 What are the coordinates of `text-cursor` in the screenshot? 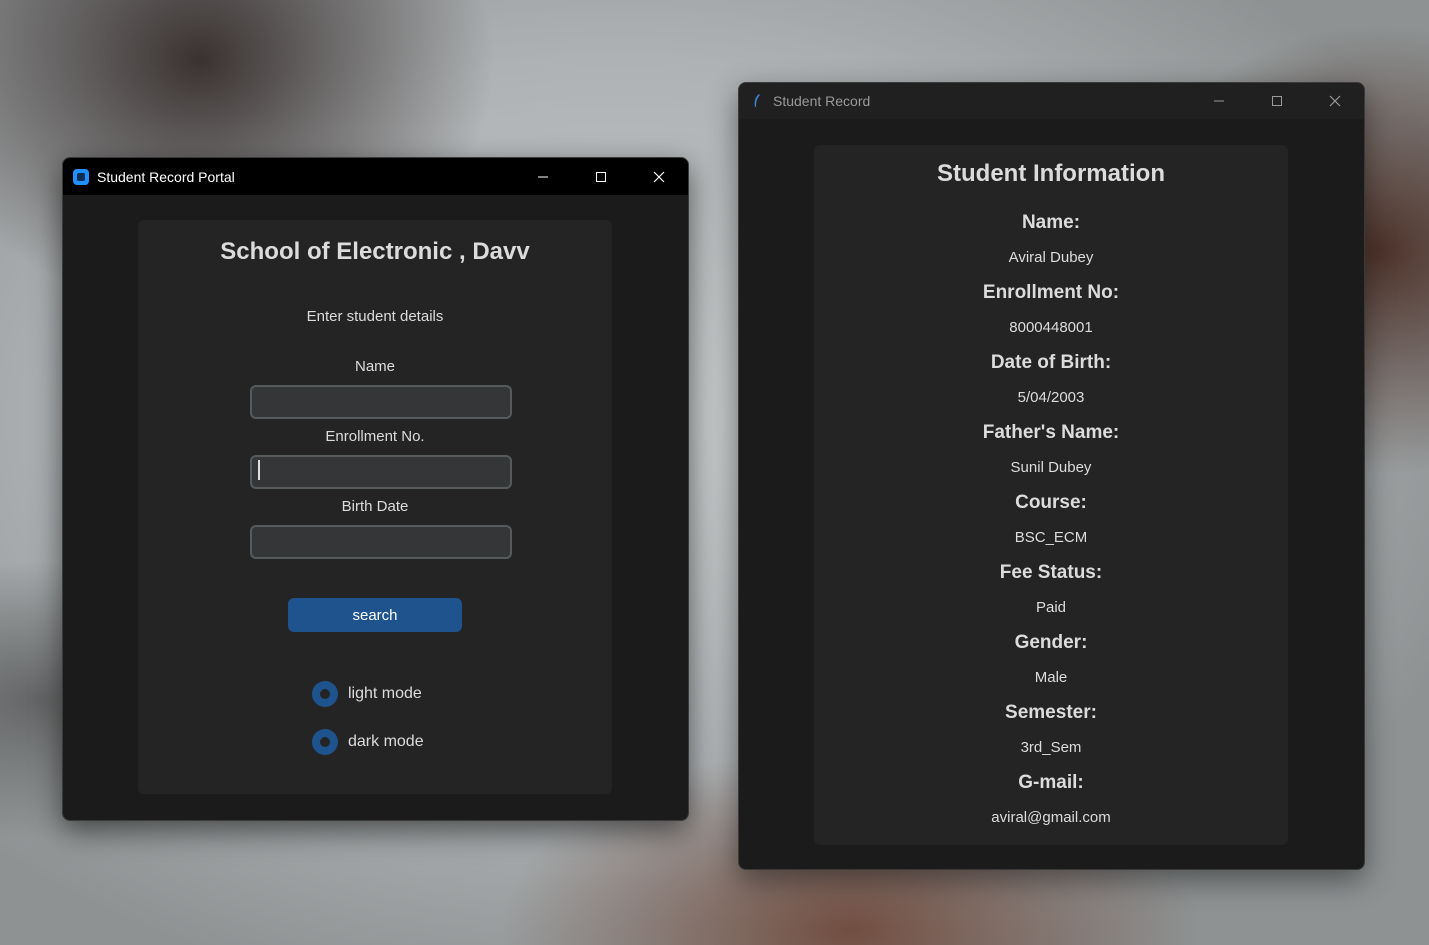 It's located at (259, 470).